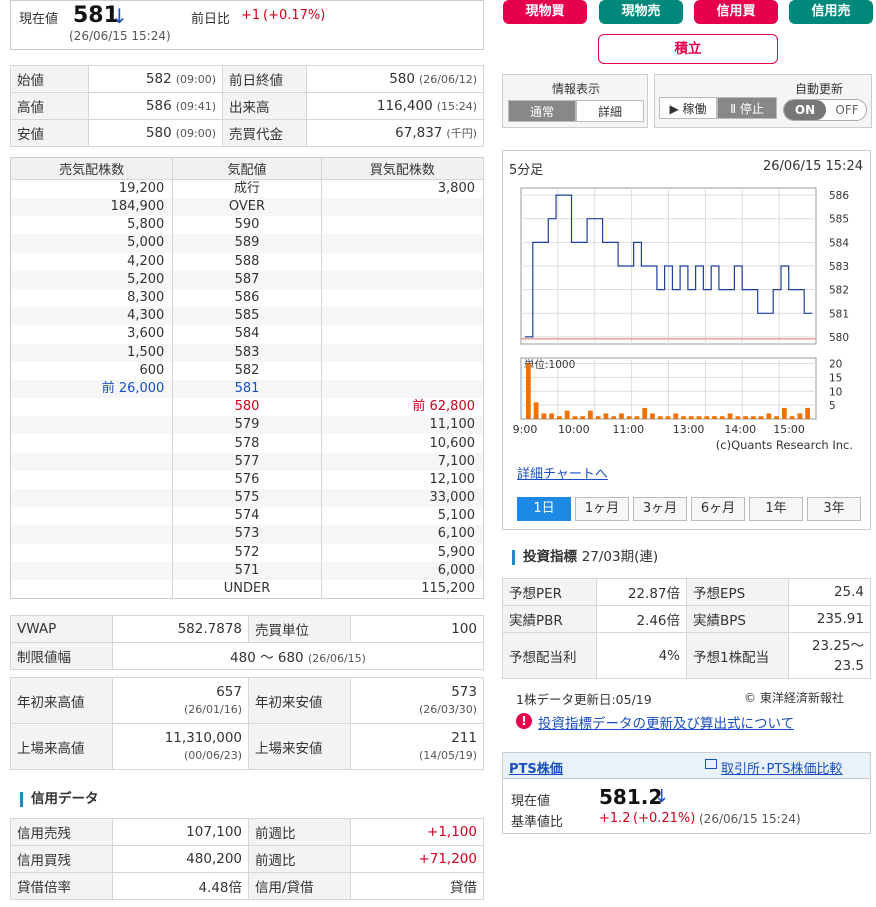  Describe the element at coordinates (602, 509) in the screenshot. I see `period-tab: 1ヶ月` at that location.